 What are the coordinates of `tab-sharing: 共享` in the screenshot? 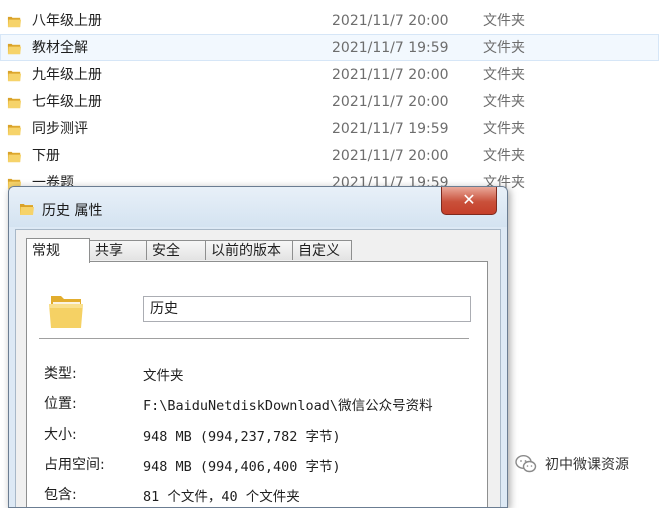 It's located at (118, 250).